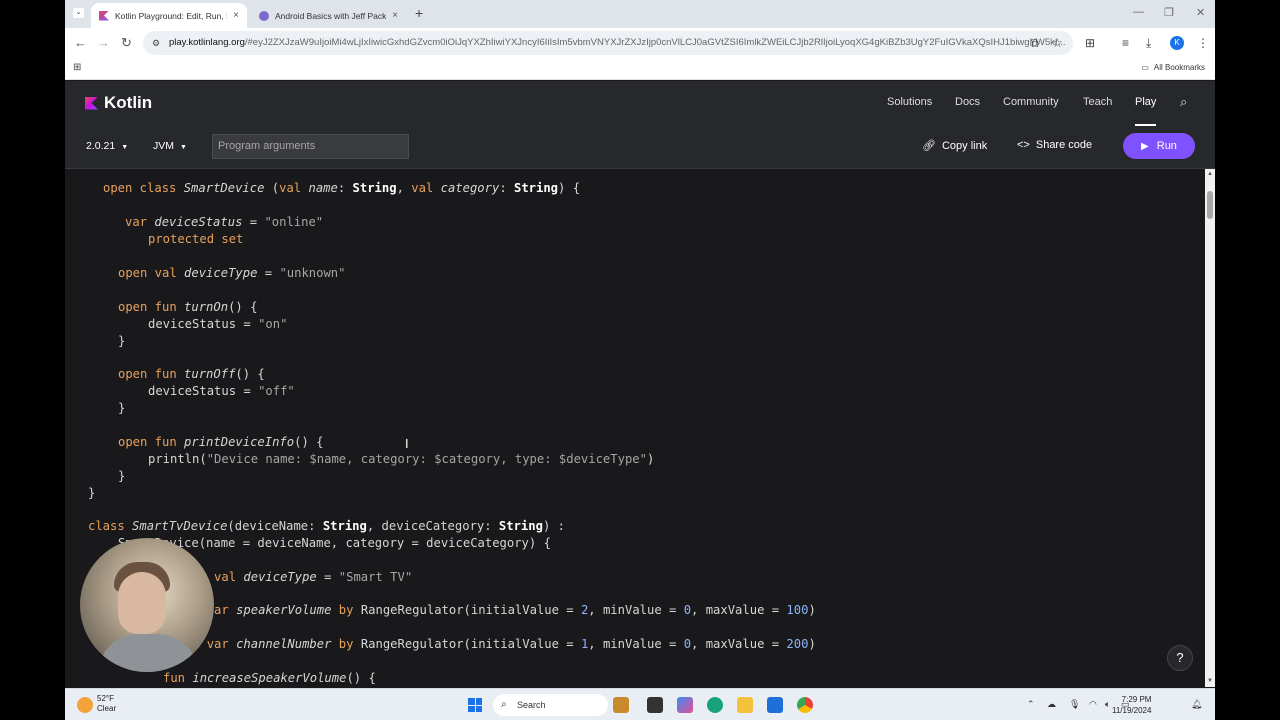 This screenshot has width=1280, height=720. I want to click on forward-icon: →, so click(103, 42).